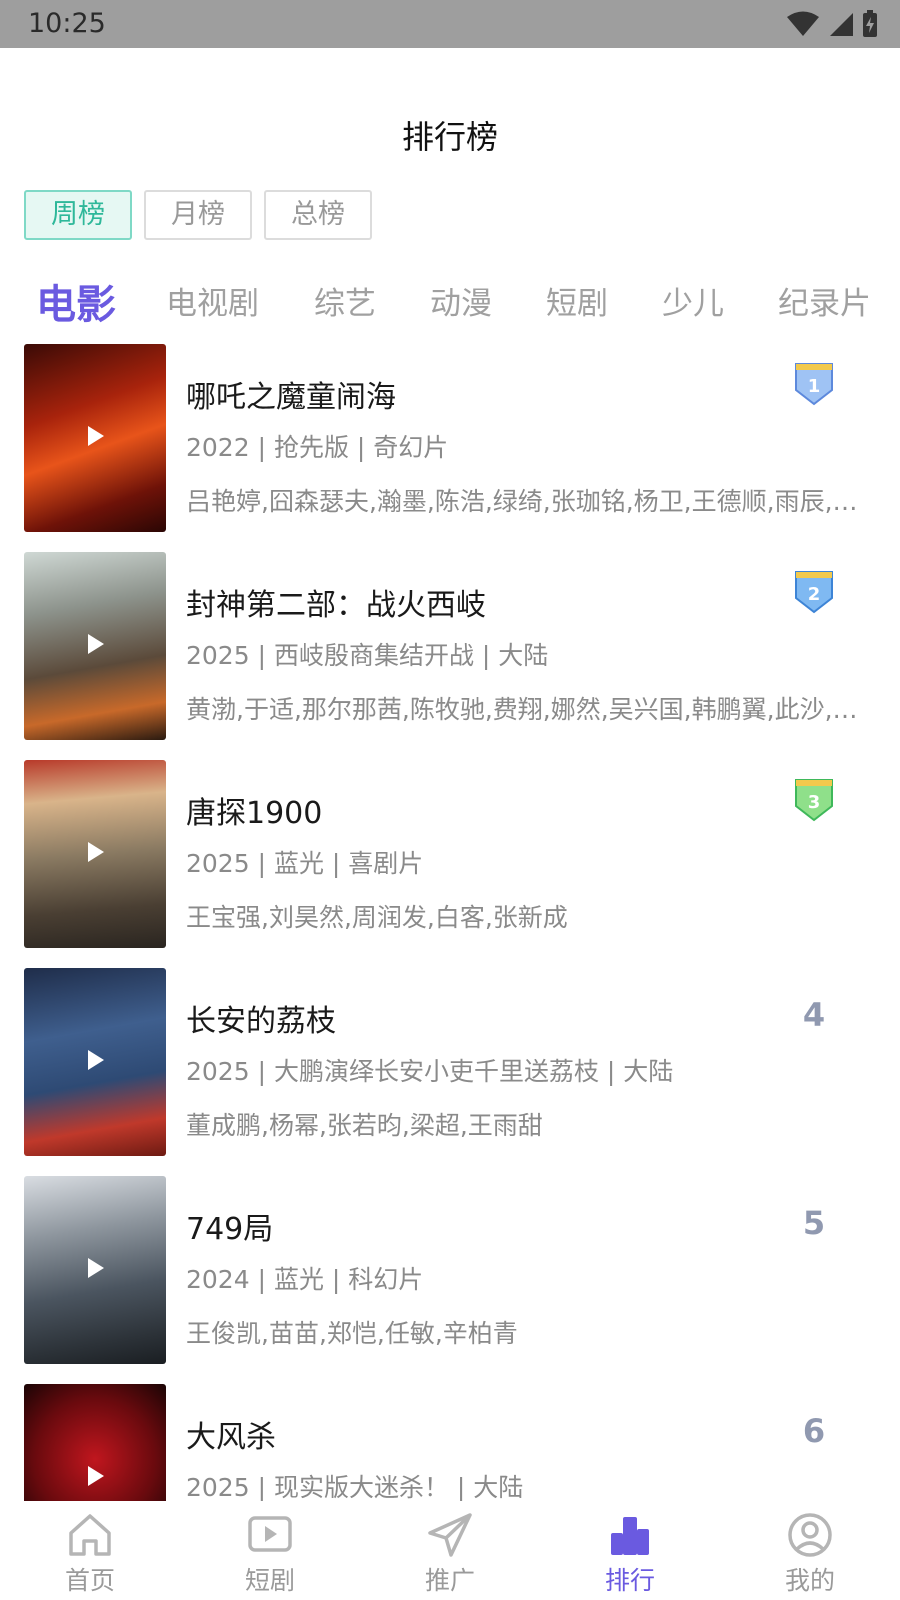 The width and height of the screenshot is (900, 1600). Describe the element at coordinates (814, 1431) in the screenshot. I see `rank-number: 6` at that location.